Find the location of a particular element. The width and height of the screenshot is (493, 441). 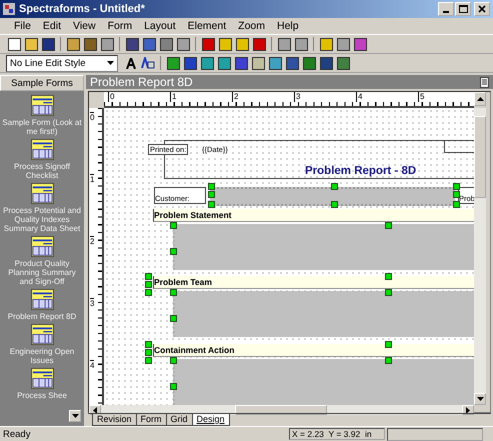

menu-item: File is located at coordinates (22, 26).